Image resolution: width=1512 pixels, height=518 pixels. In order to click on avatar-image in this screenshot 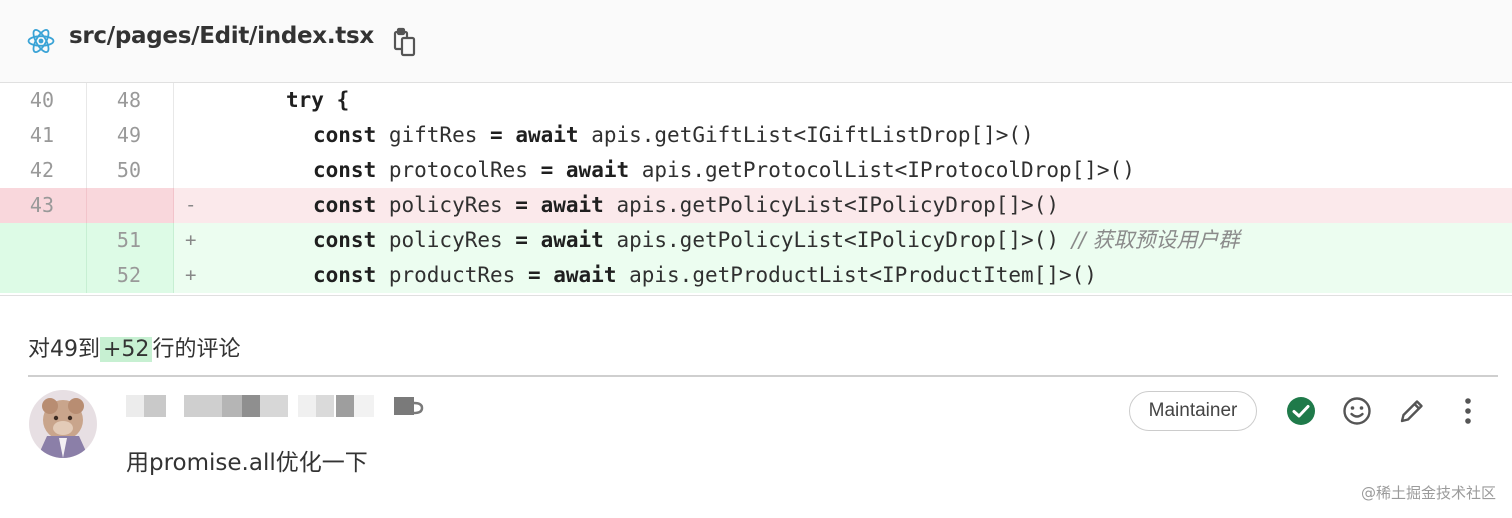, I will do `click(63, 424)`.